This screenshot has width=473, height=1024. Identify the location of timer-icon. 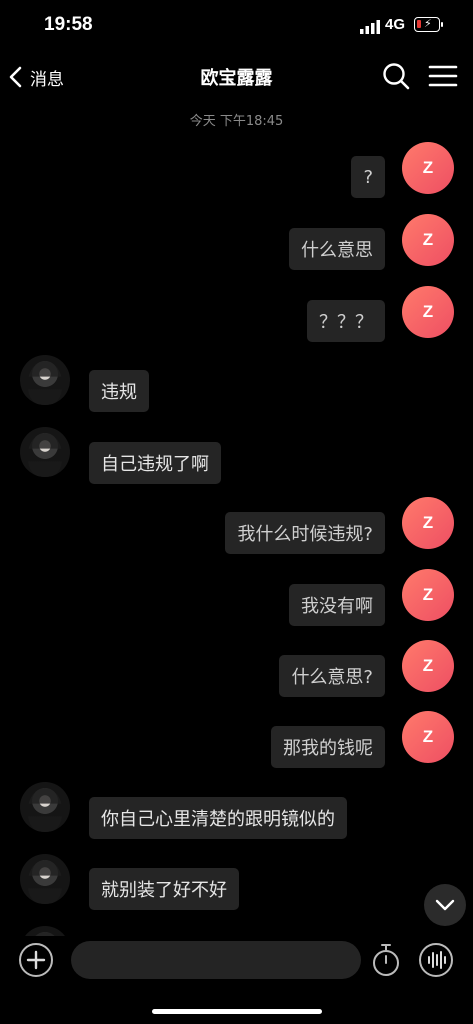
(386, 959).